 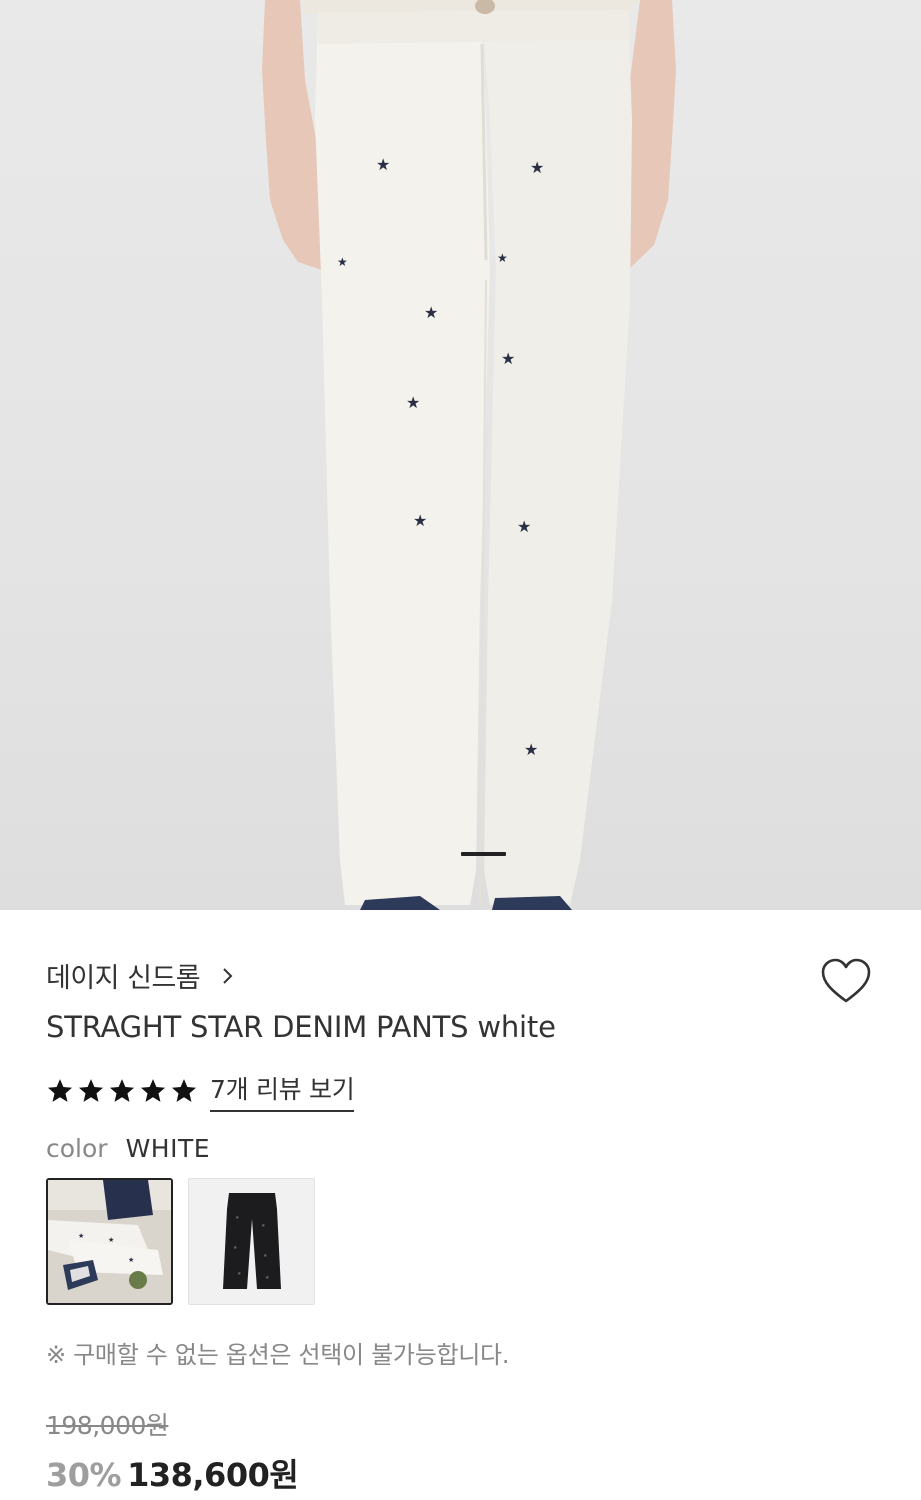 I want to click on heart-outline-icon, so click(x=846, y=982).